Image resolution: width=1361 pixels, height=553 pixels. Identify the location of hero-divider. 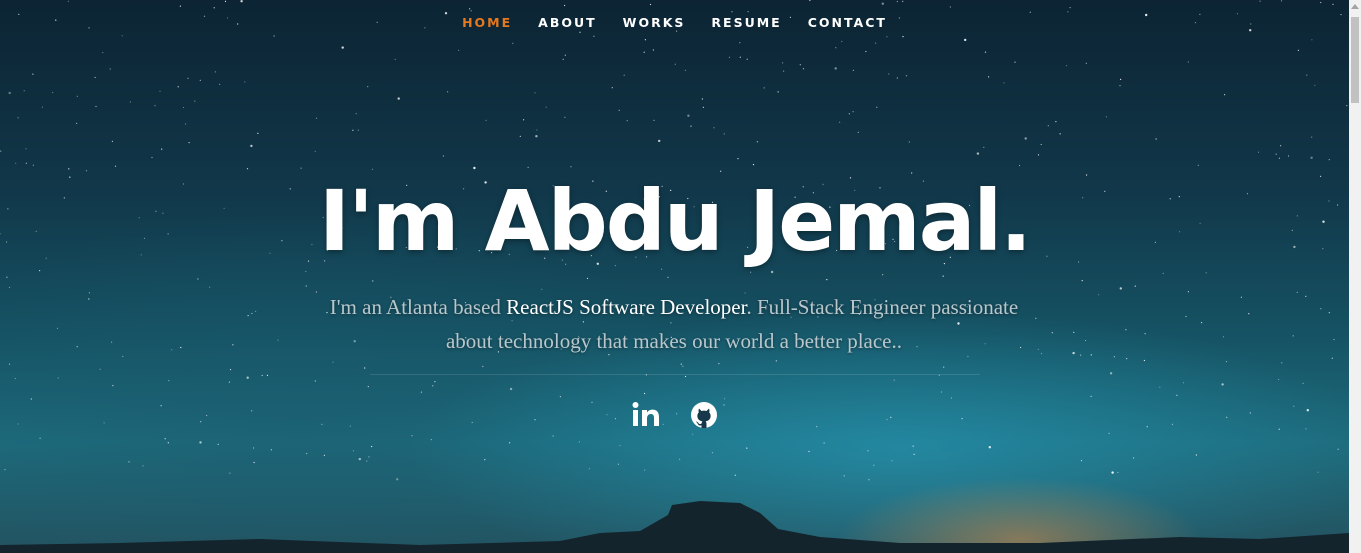
(675, 374).